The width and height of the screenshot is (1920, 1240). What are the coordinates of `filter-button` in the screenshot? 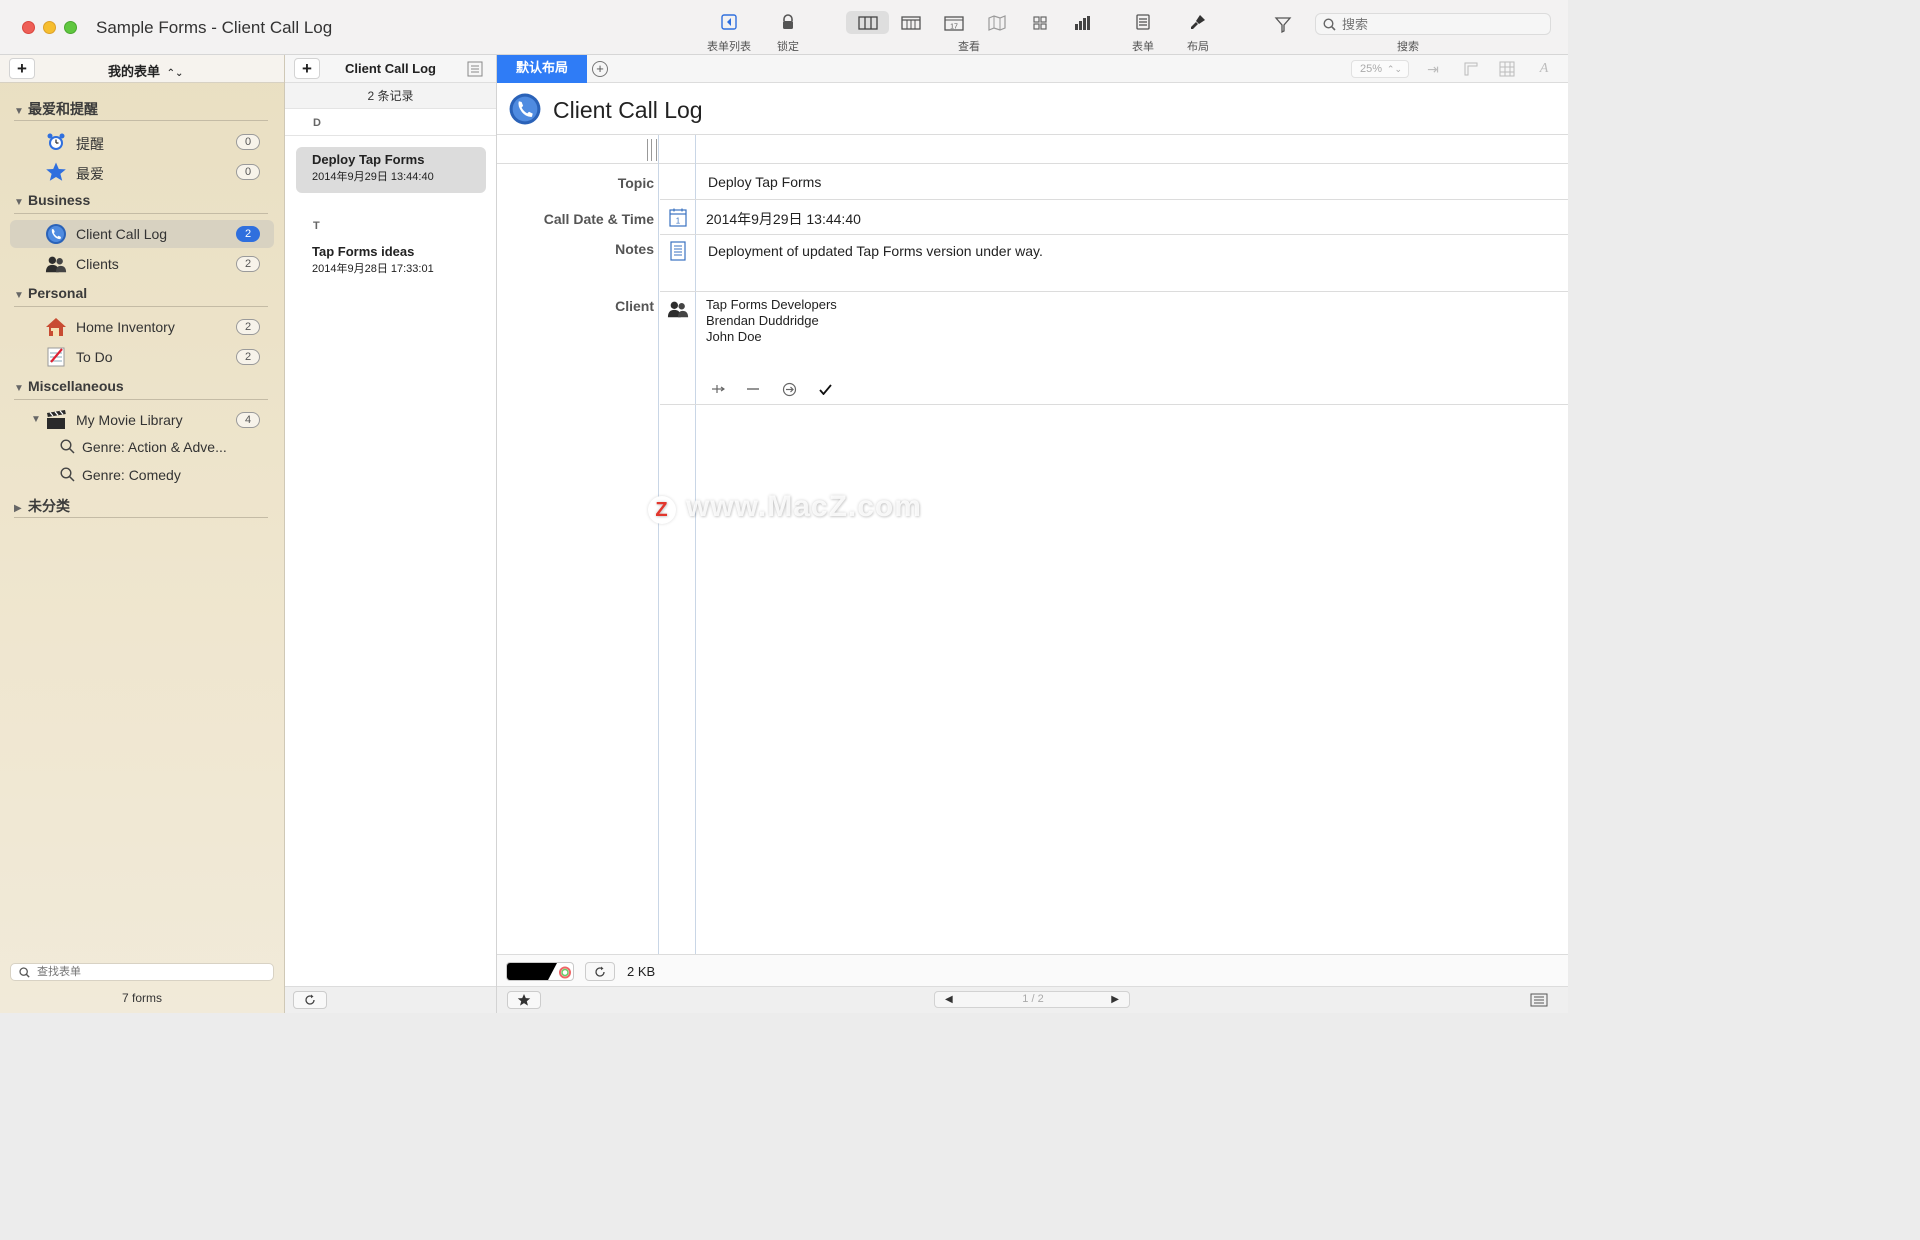 It's located at (1283, 25).